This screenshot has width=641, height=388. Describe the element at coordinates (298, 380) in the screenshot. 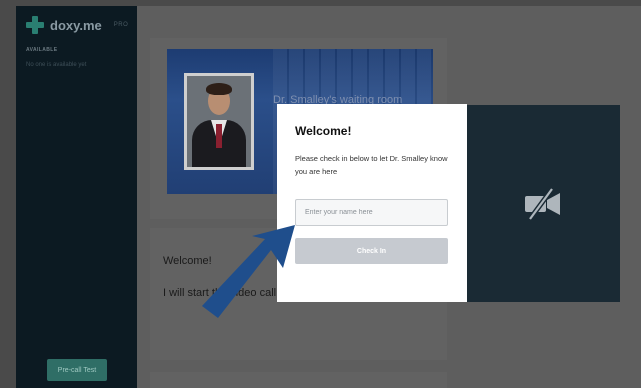

I see `lower-card` at that location.